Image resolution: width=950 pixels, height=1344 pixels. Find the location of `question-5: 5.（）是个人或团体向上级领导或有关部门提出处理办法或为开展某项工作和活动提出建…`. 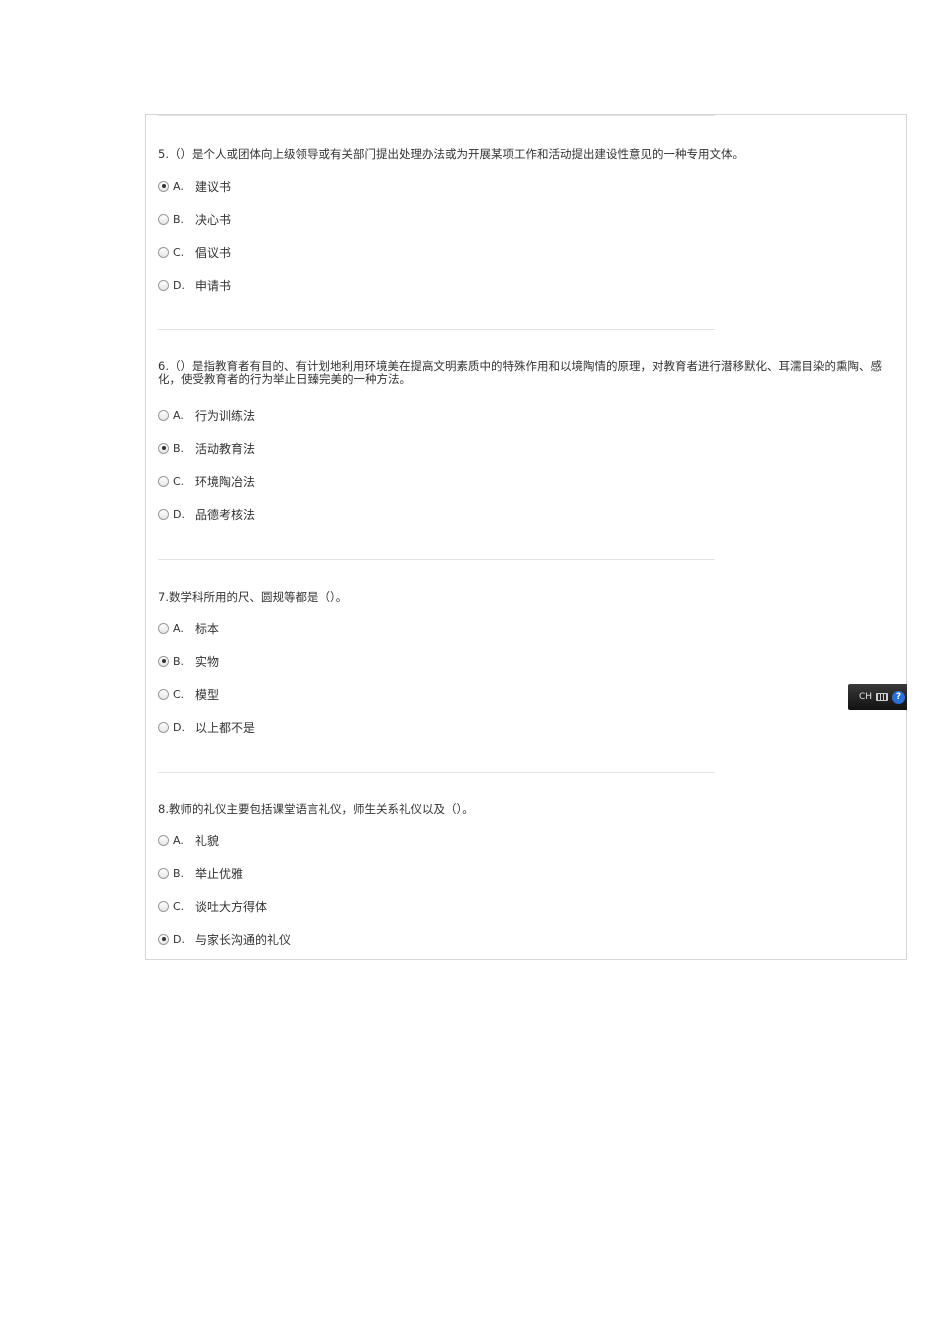

question-5: 5.（）是个人或团体向上级领导或有关部门提出处理办法或为开展某项工作和活动提出建… is located at coordinates (528, 233).